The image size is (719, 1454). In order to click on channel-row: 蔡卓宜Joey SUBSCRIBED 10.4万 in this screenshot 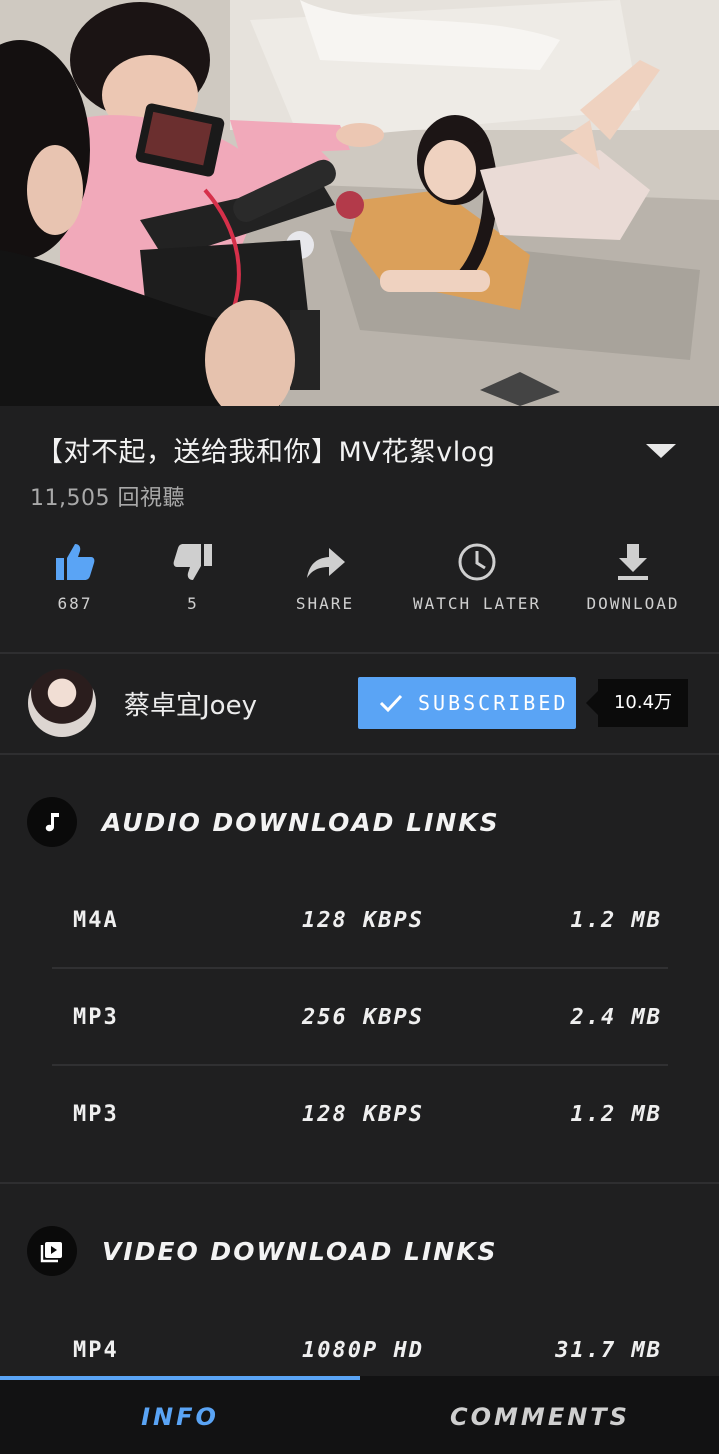, I will do `click(359, 704)`.